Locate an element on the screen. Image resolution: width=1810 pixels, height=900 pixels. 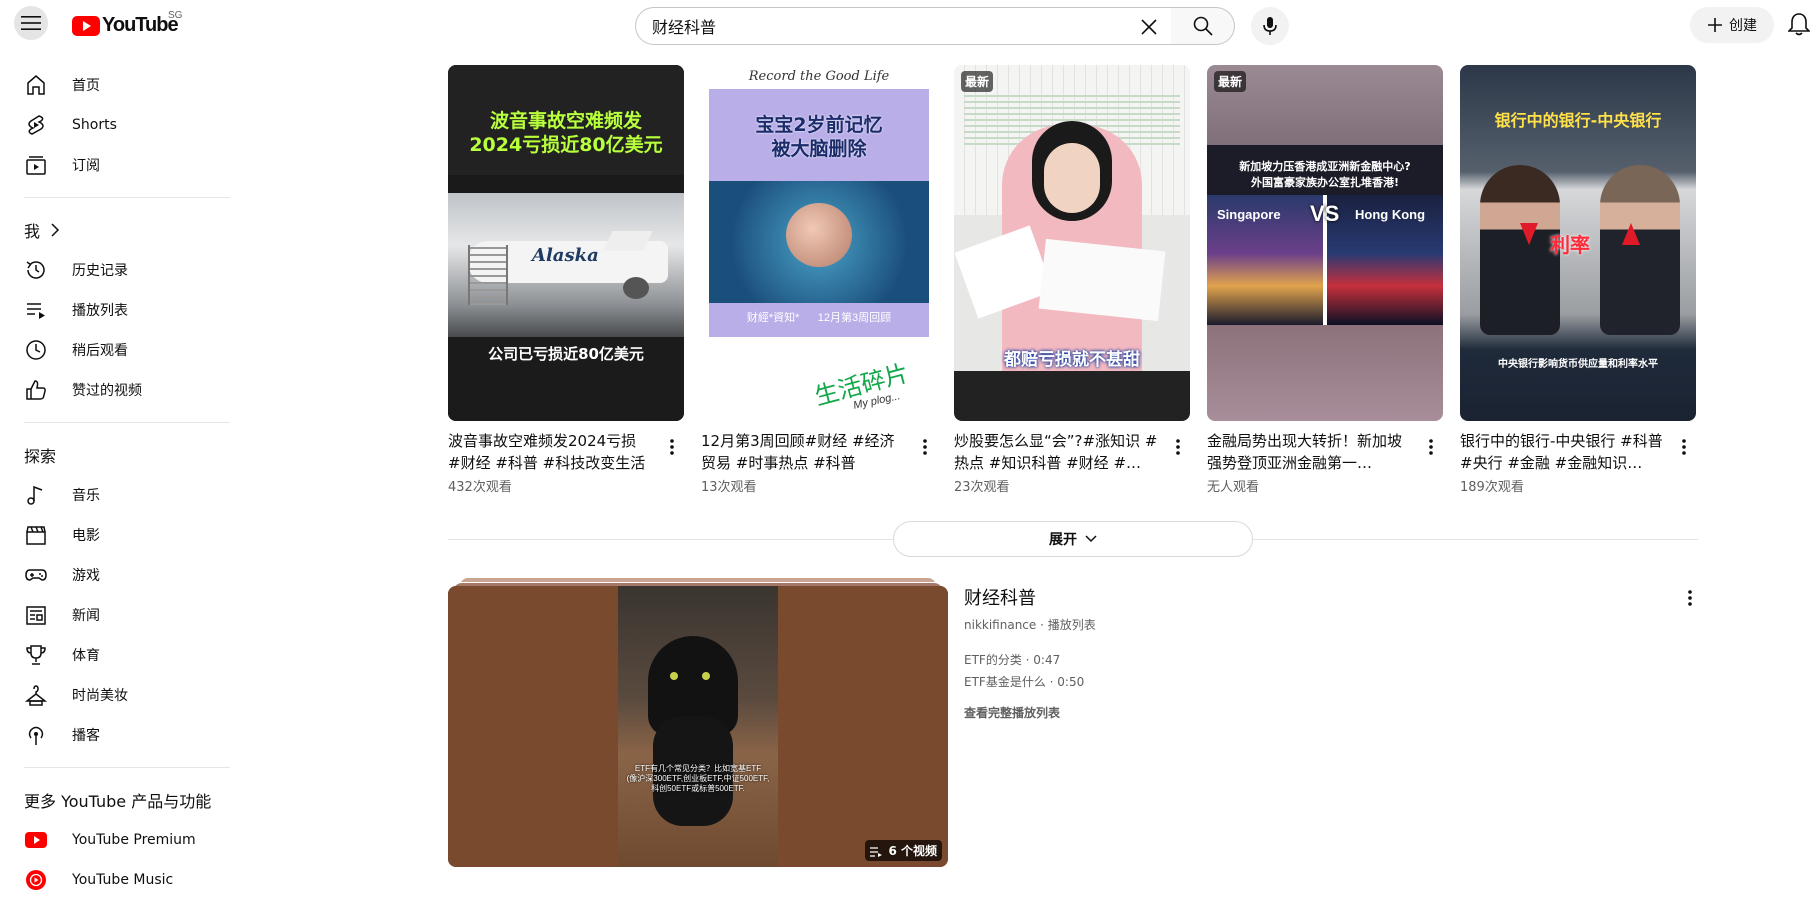
search-box is located at coordinates (903, 26).